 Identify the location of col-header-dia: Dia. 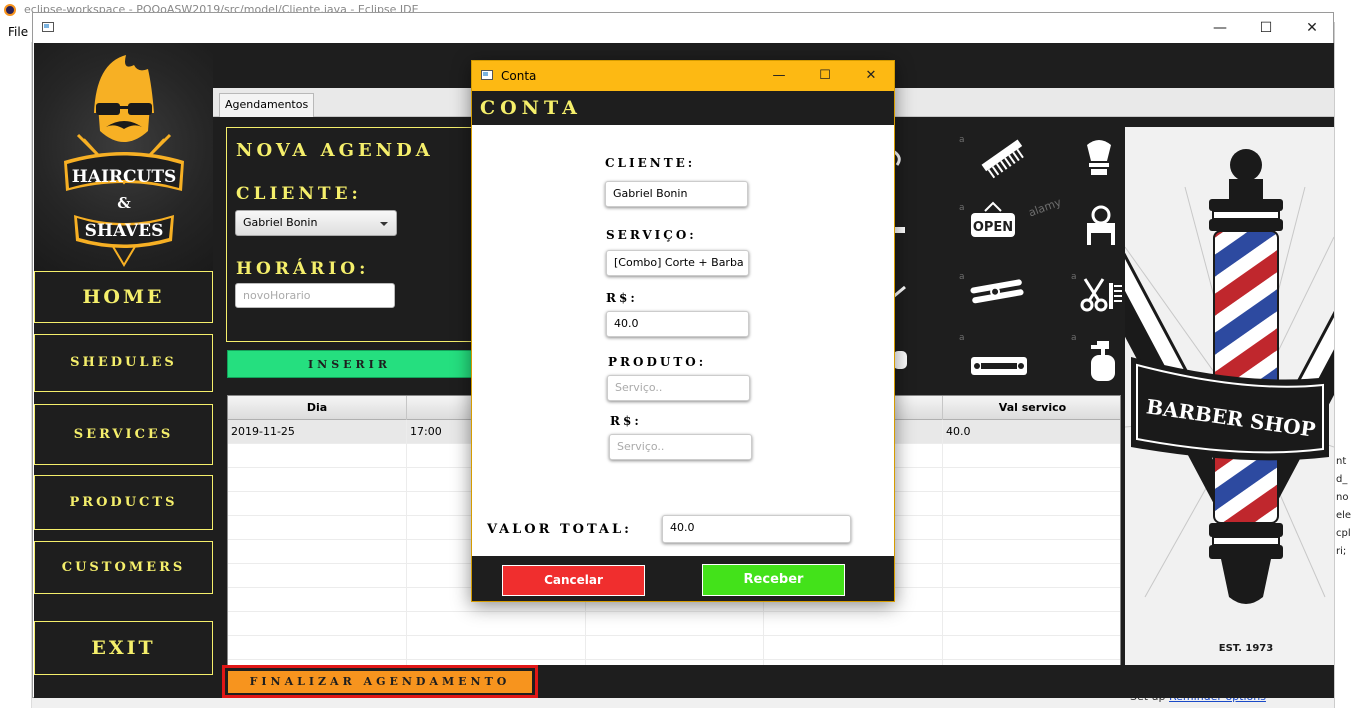
(317, 408).